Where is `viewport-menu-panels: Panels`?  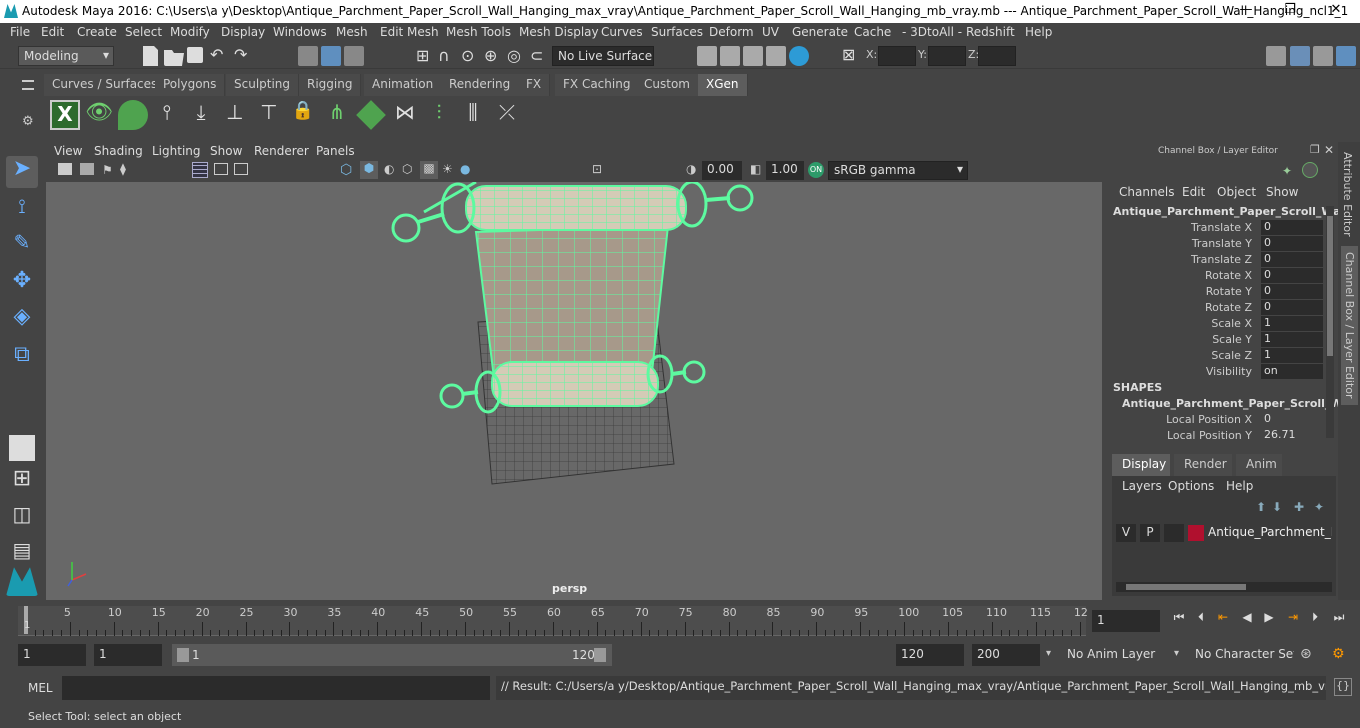 viewport-menu-panels: Panels is located at coordinates (335, 151).